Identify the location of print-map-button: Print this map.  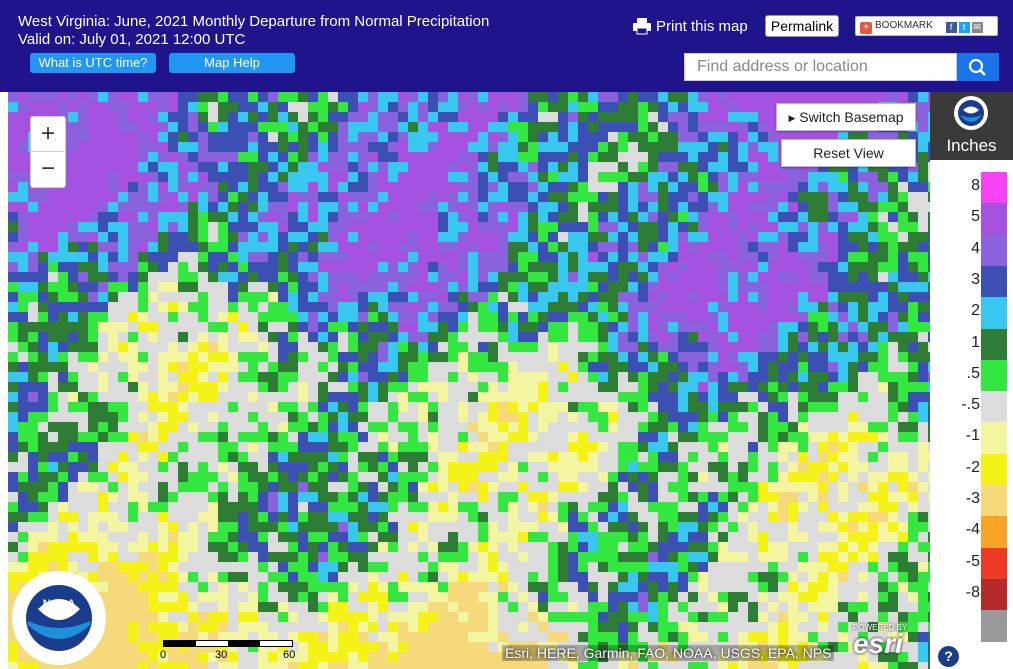
(690, 26).